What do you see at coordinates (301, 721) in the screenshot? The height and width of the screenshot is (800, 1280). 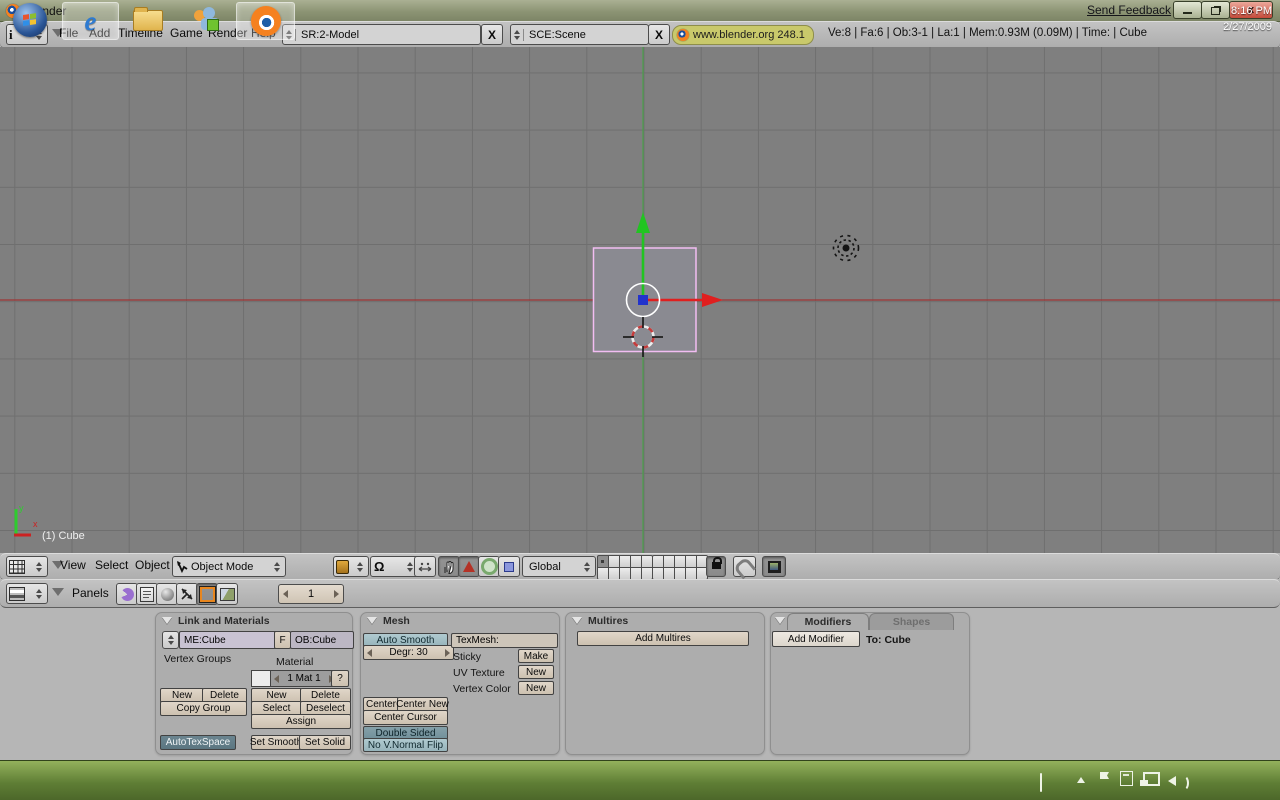 I see `material-assign-button: Assign` at bounding box center [301, 721].